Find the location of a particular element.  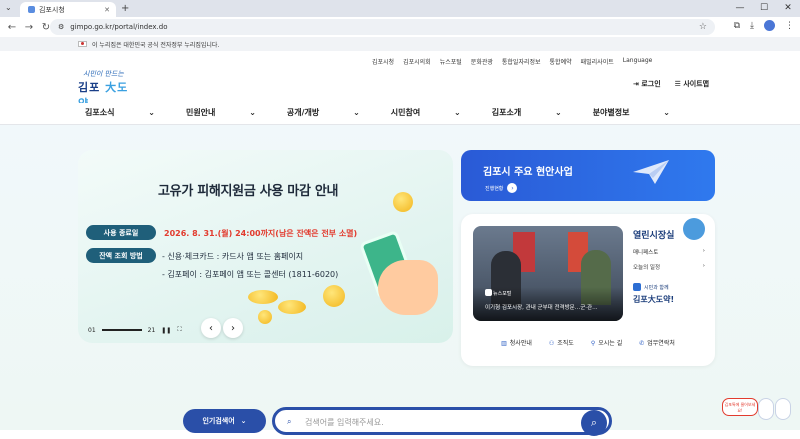

menu-item: 김포소개 ⌄ is located at coordinates (527, 112).